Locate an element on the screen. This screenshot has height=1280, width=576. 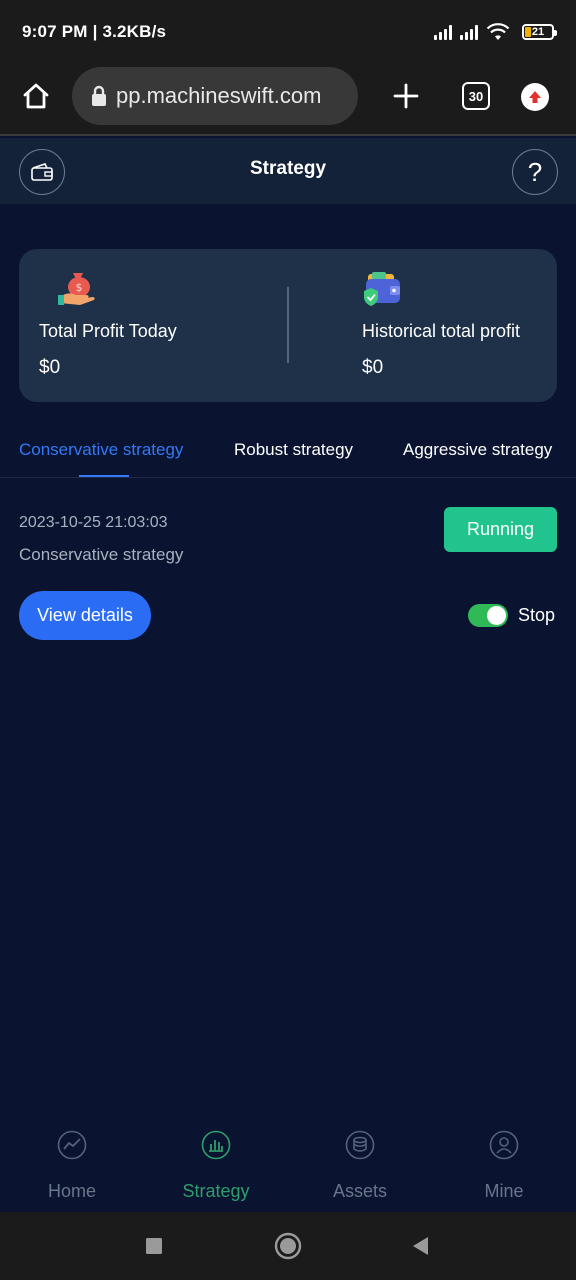
nav-assets-label: Assets is located at coordinates (360, 1191).